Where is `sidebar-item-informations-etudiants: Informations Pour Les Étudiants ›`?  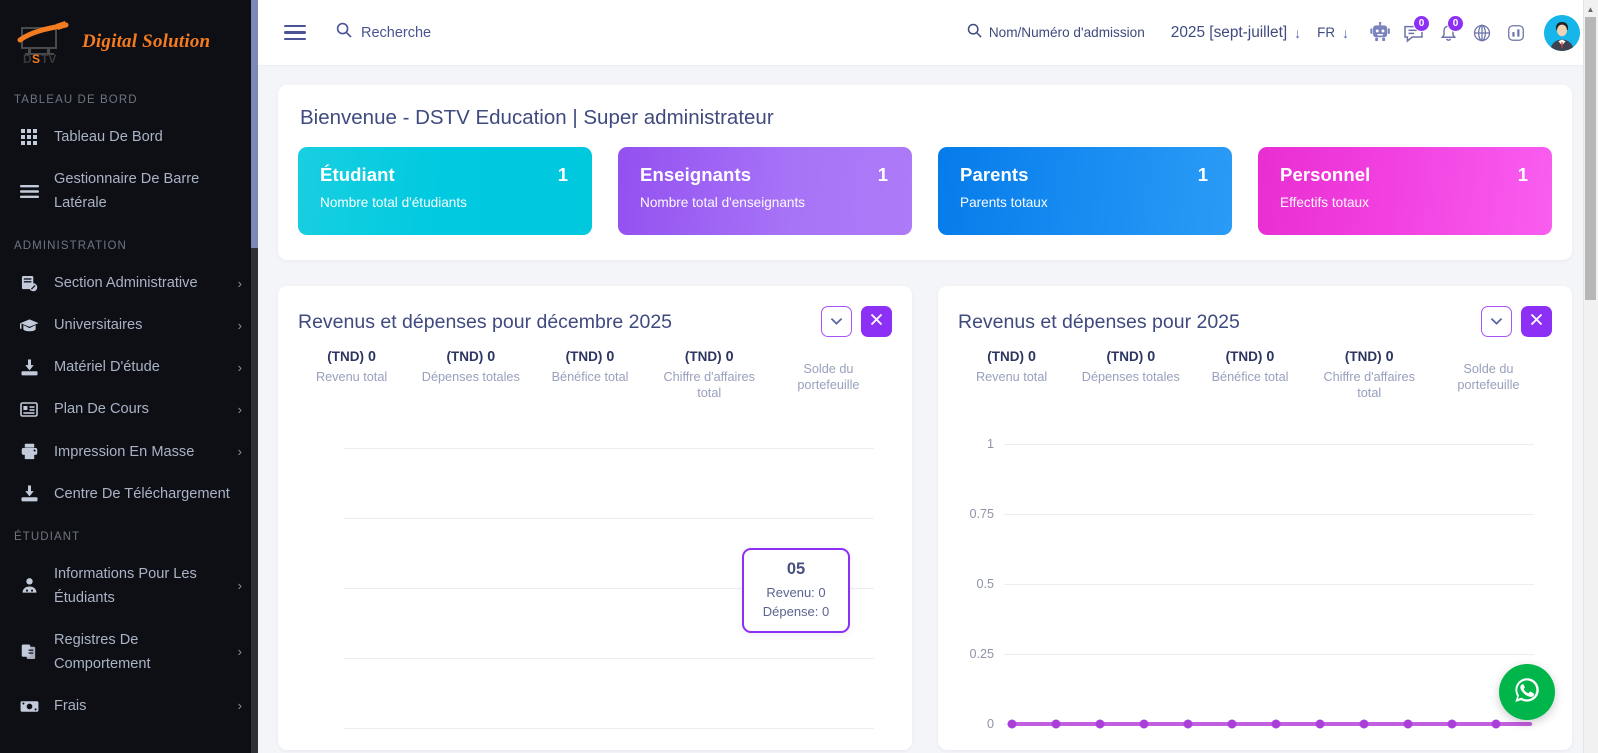 sidebar-item-informations-etudiants: Informations Pour Les Étudiants › is located at coordinates (129, 586).